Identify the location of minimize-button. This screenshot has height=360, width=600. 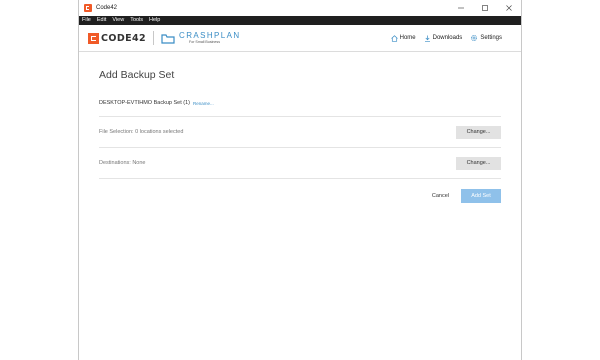
(461, 8).